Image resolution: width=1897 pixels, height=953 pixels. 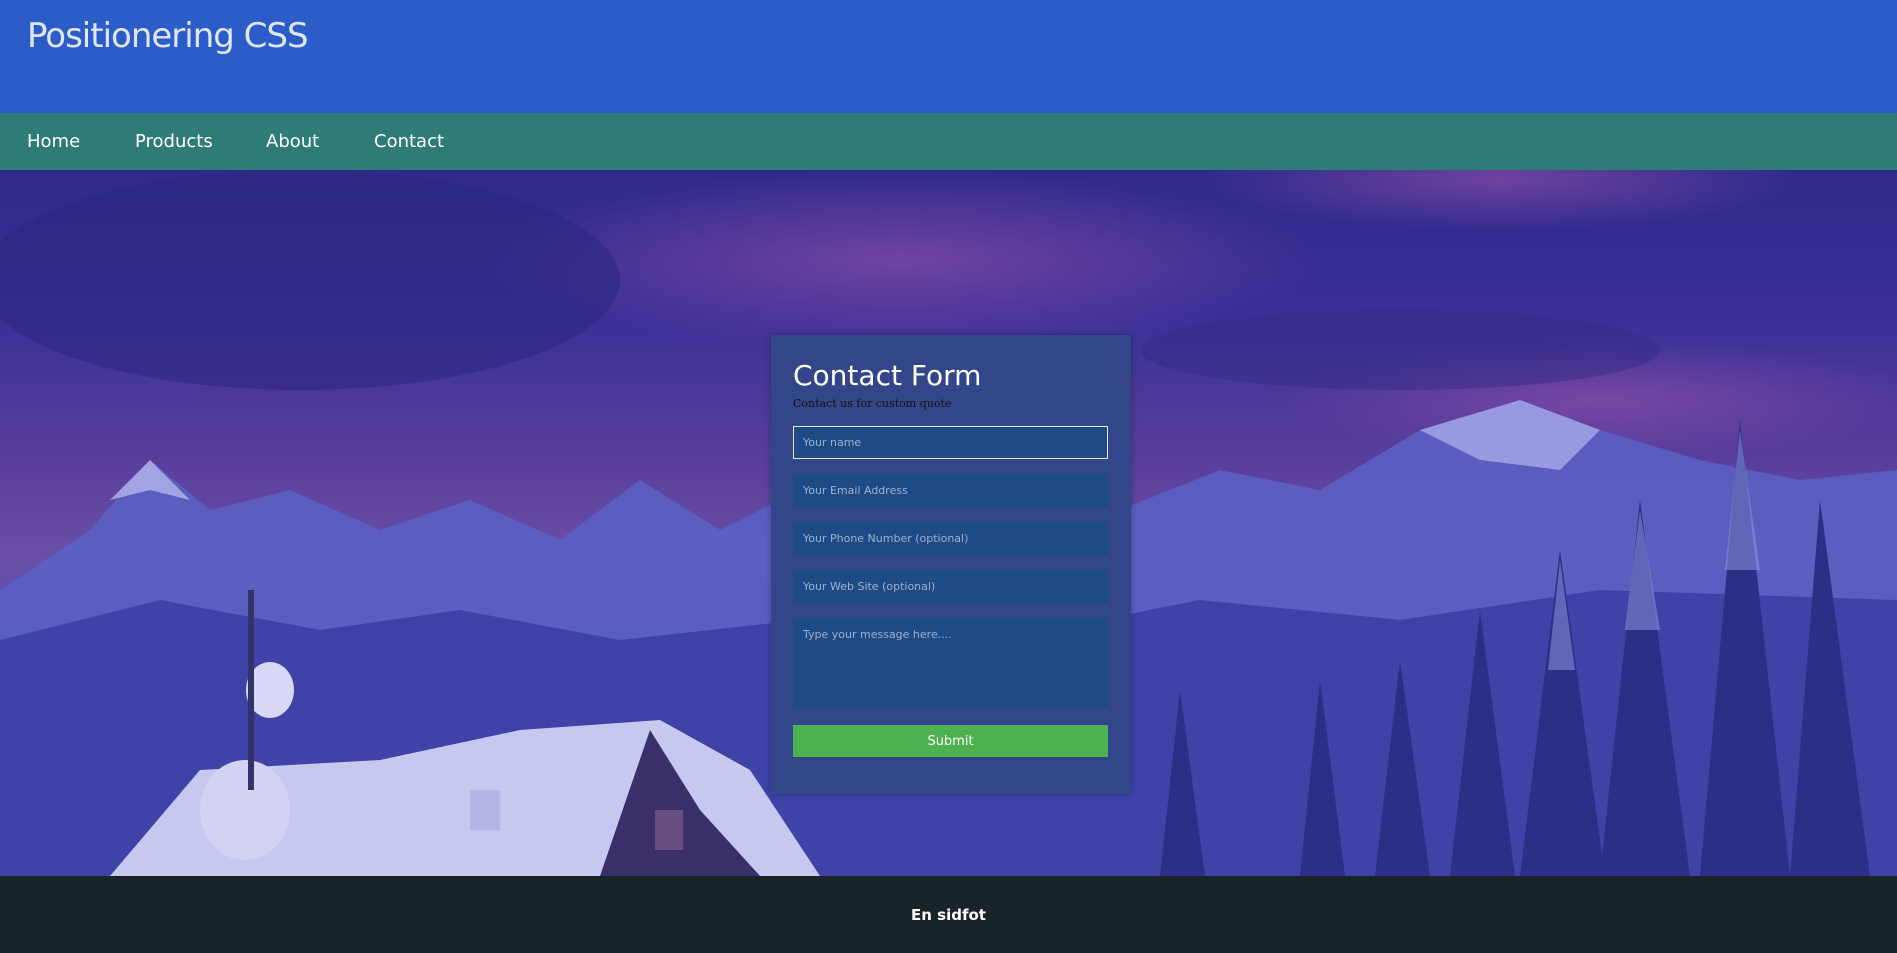 I want to click on email-input: Your Email Address, so click(x=950, y=490).